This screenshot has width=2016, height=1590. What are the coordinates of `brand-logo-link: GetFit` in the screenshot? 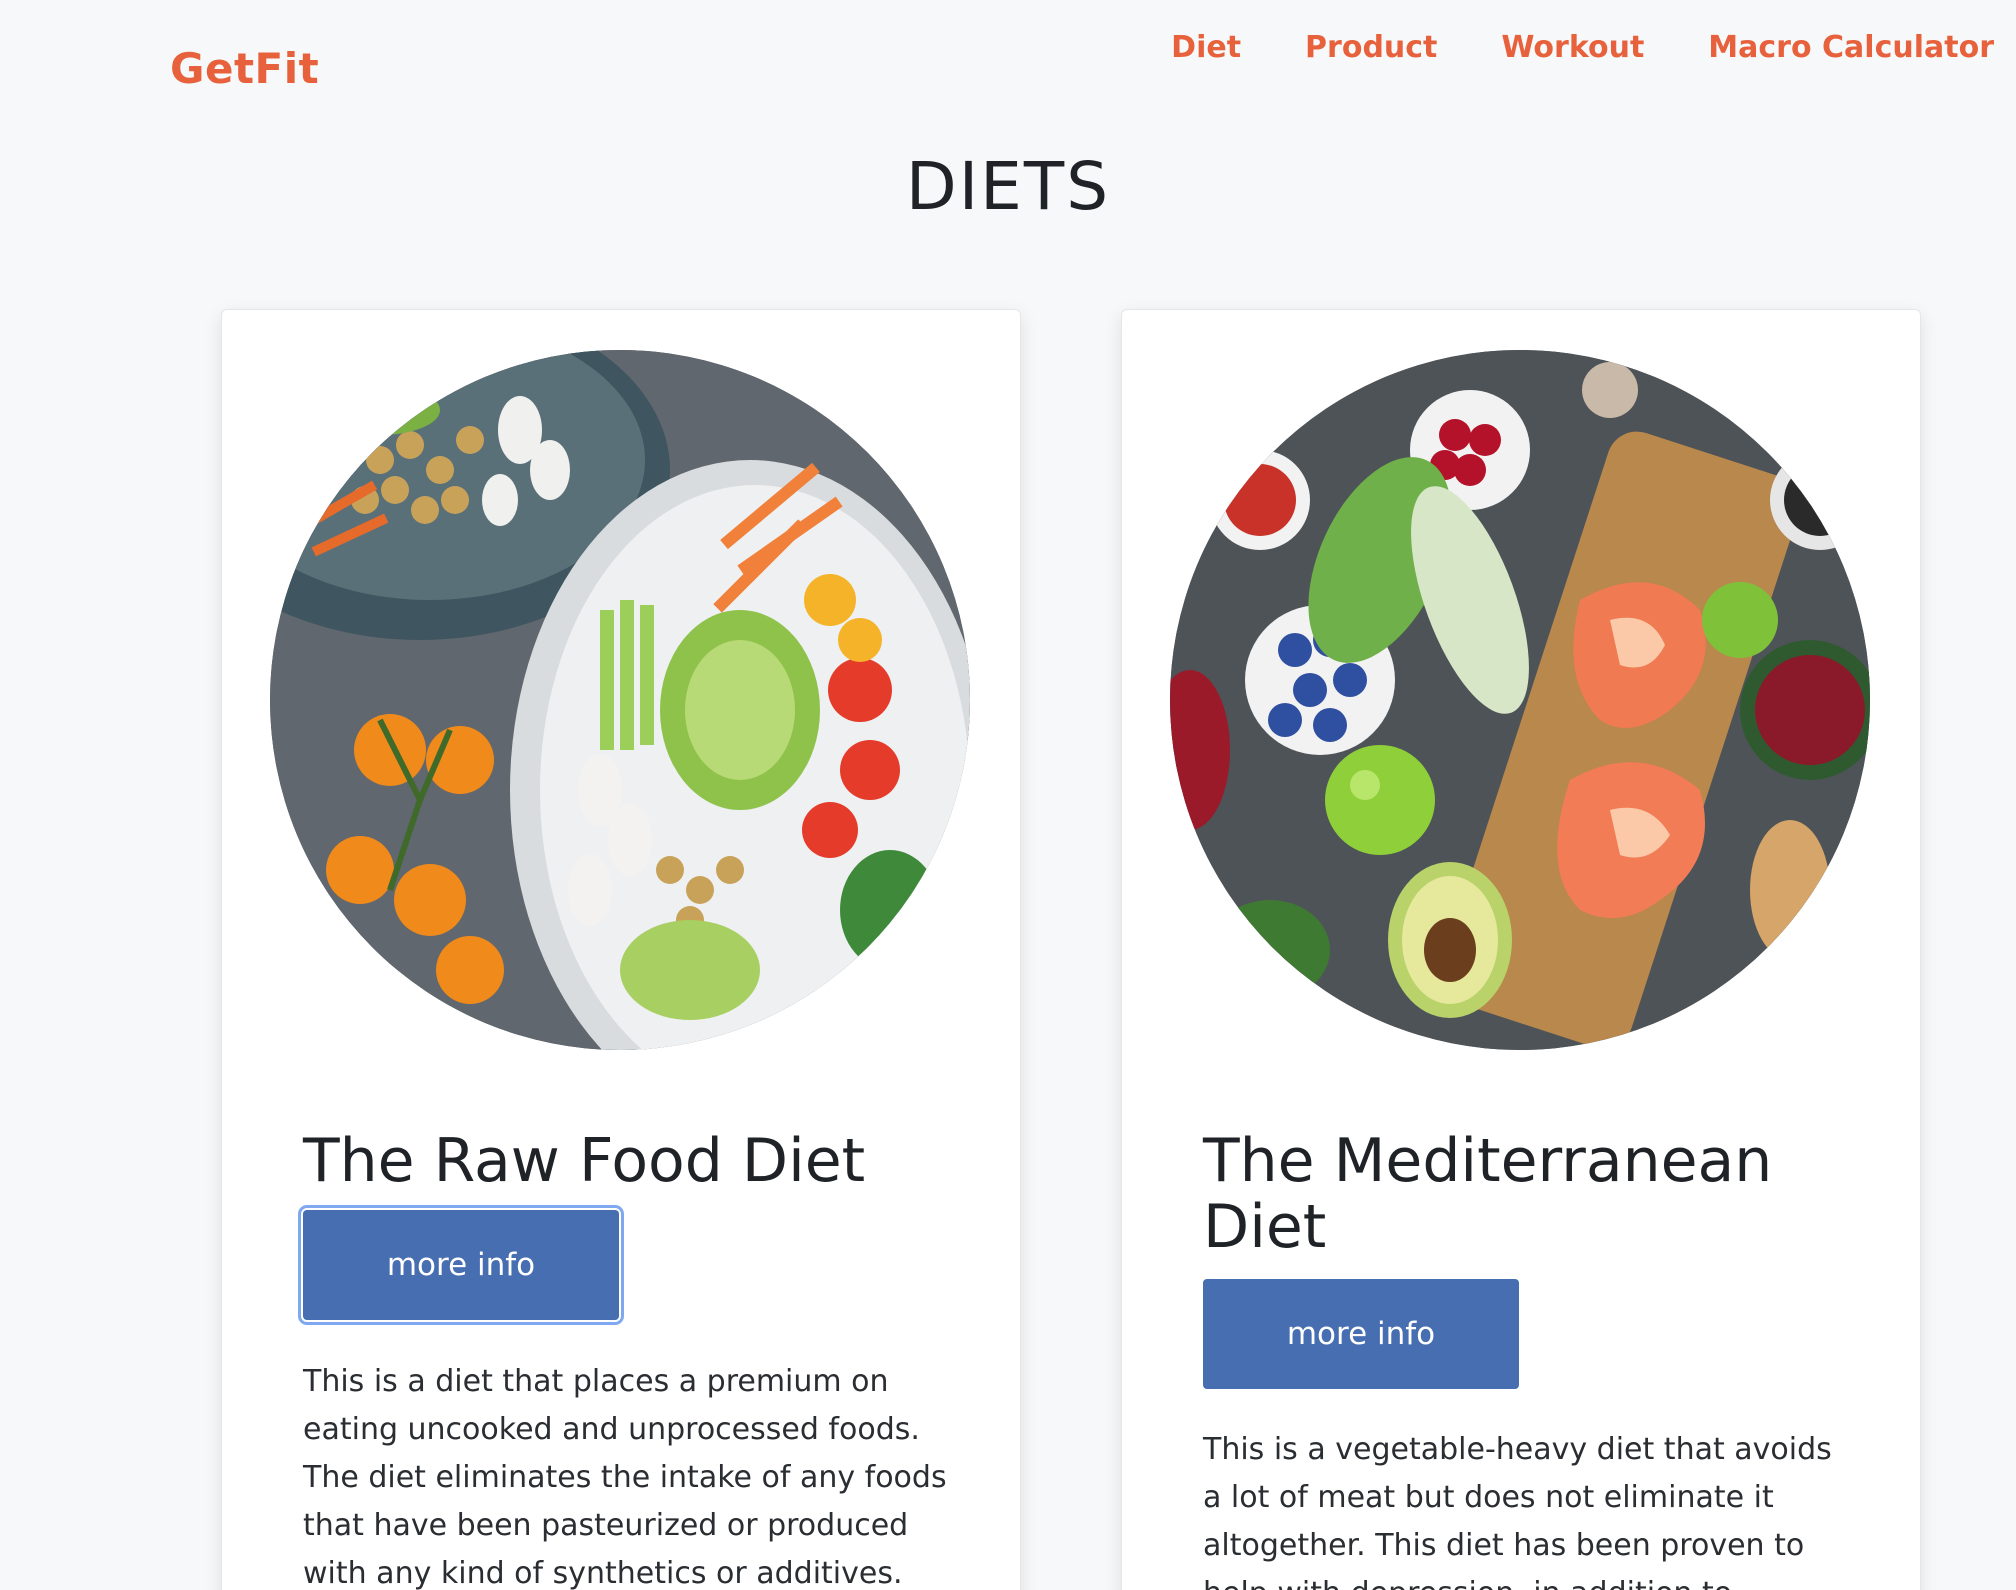 It's located at (244, 68).